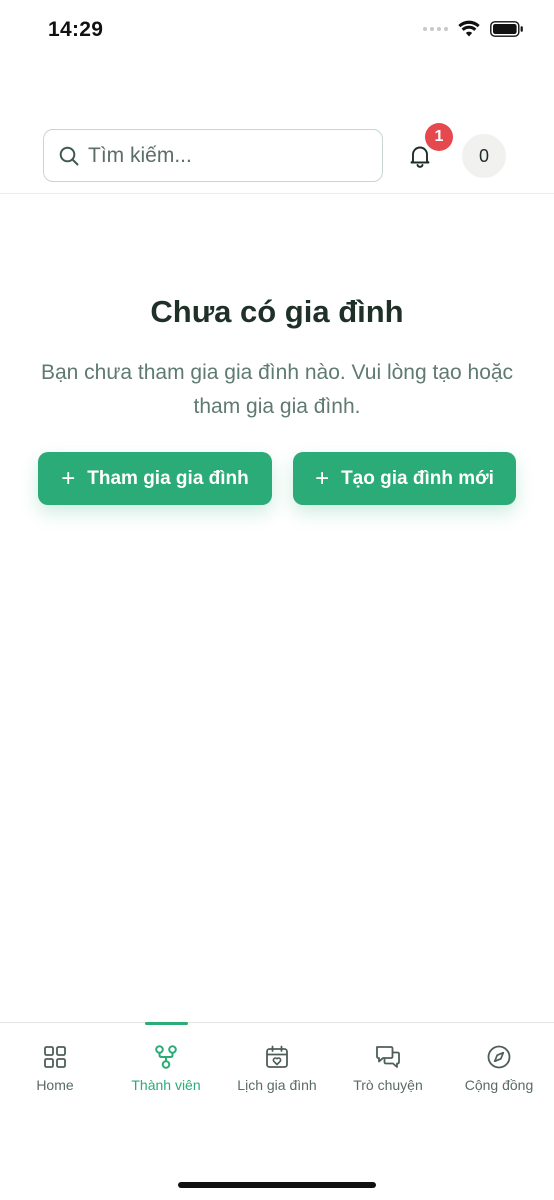 This screenshot has height=1200, width=554. What do you see at coordinates (469, 28) in the screenshot?
I see `wifi-icon` at bounding box center [469, 28].